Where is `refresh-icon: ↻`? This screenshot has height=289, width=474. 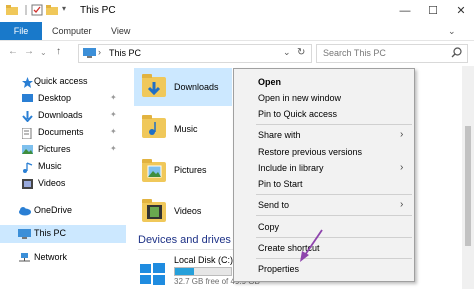 refresh-icon: ↻ is located at coordinates (301, 52).